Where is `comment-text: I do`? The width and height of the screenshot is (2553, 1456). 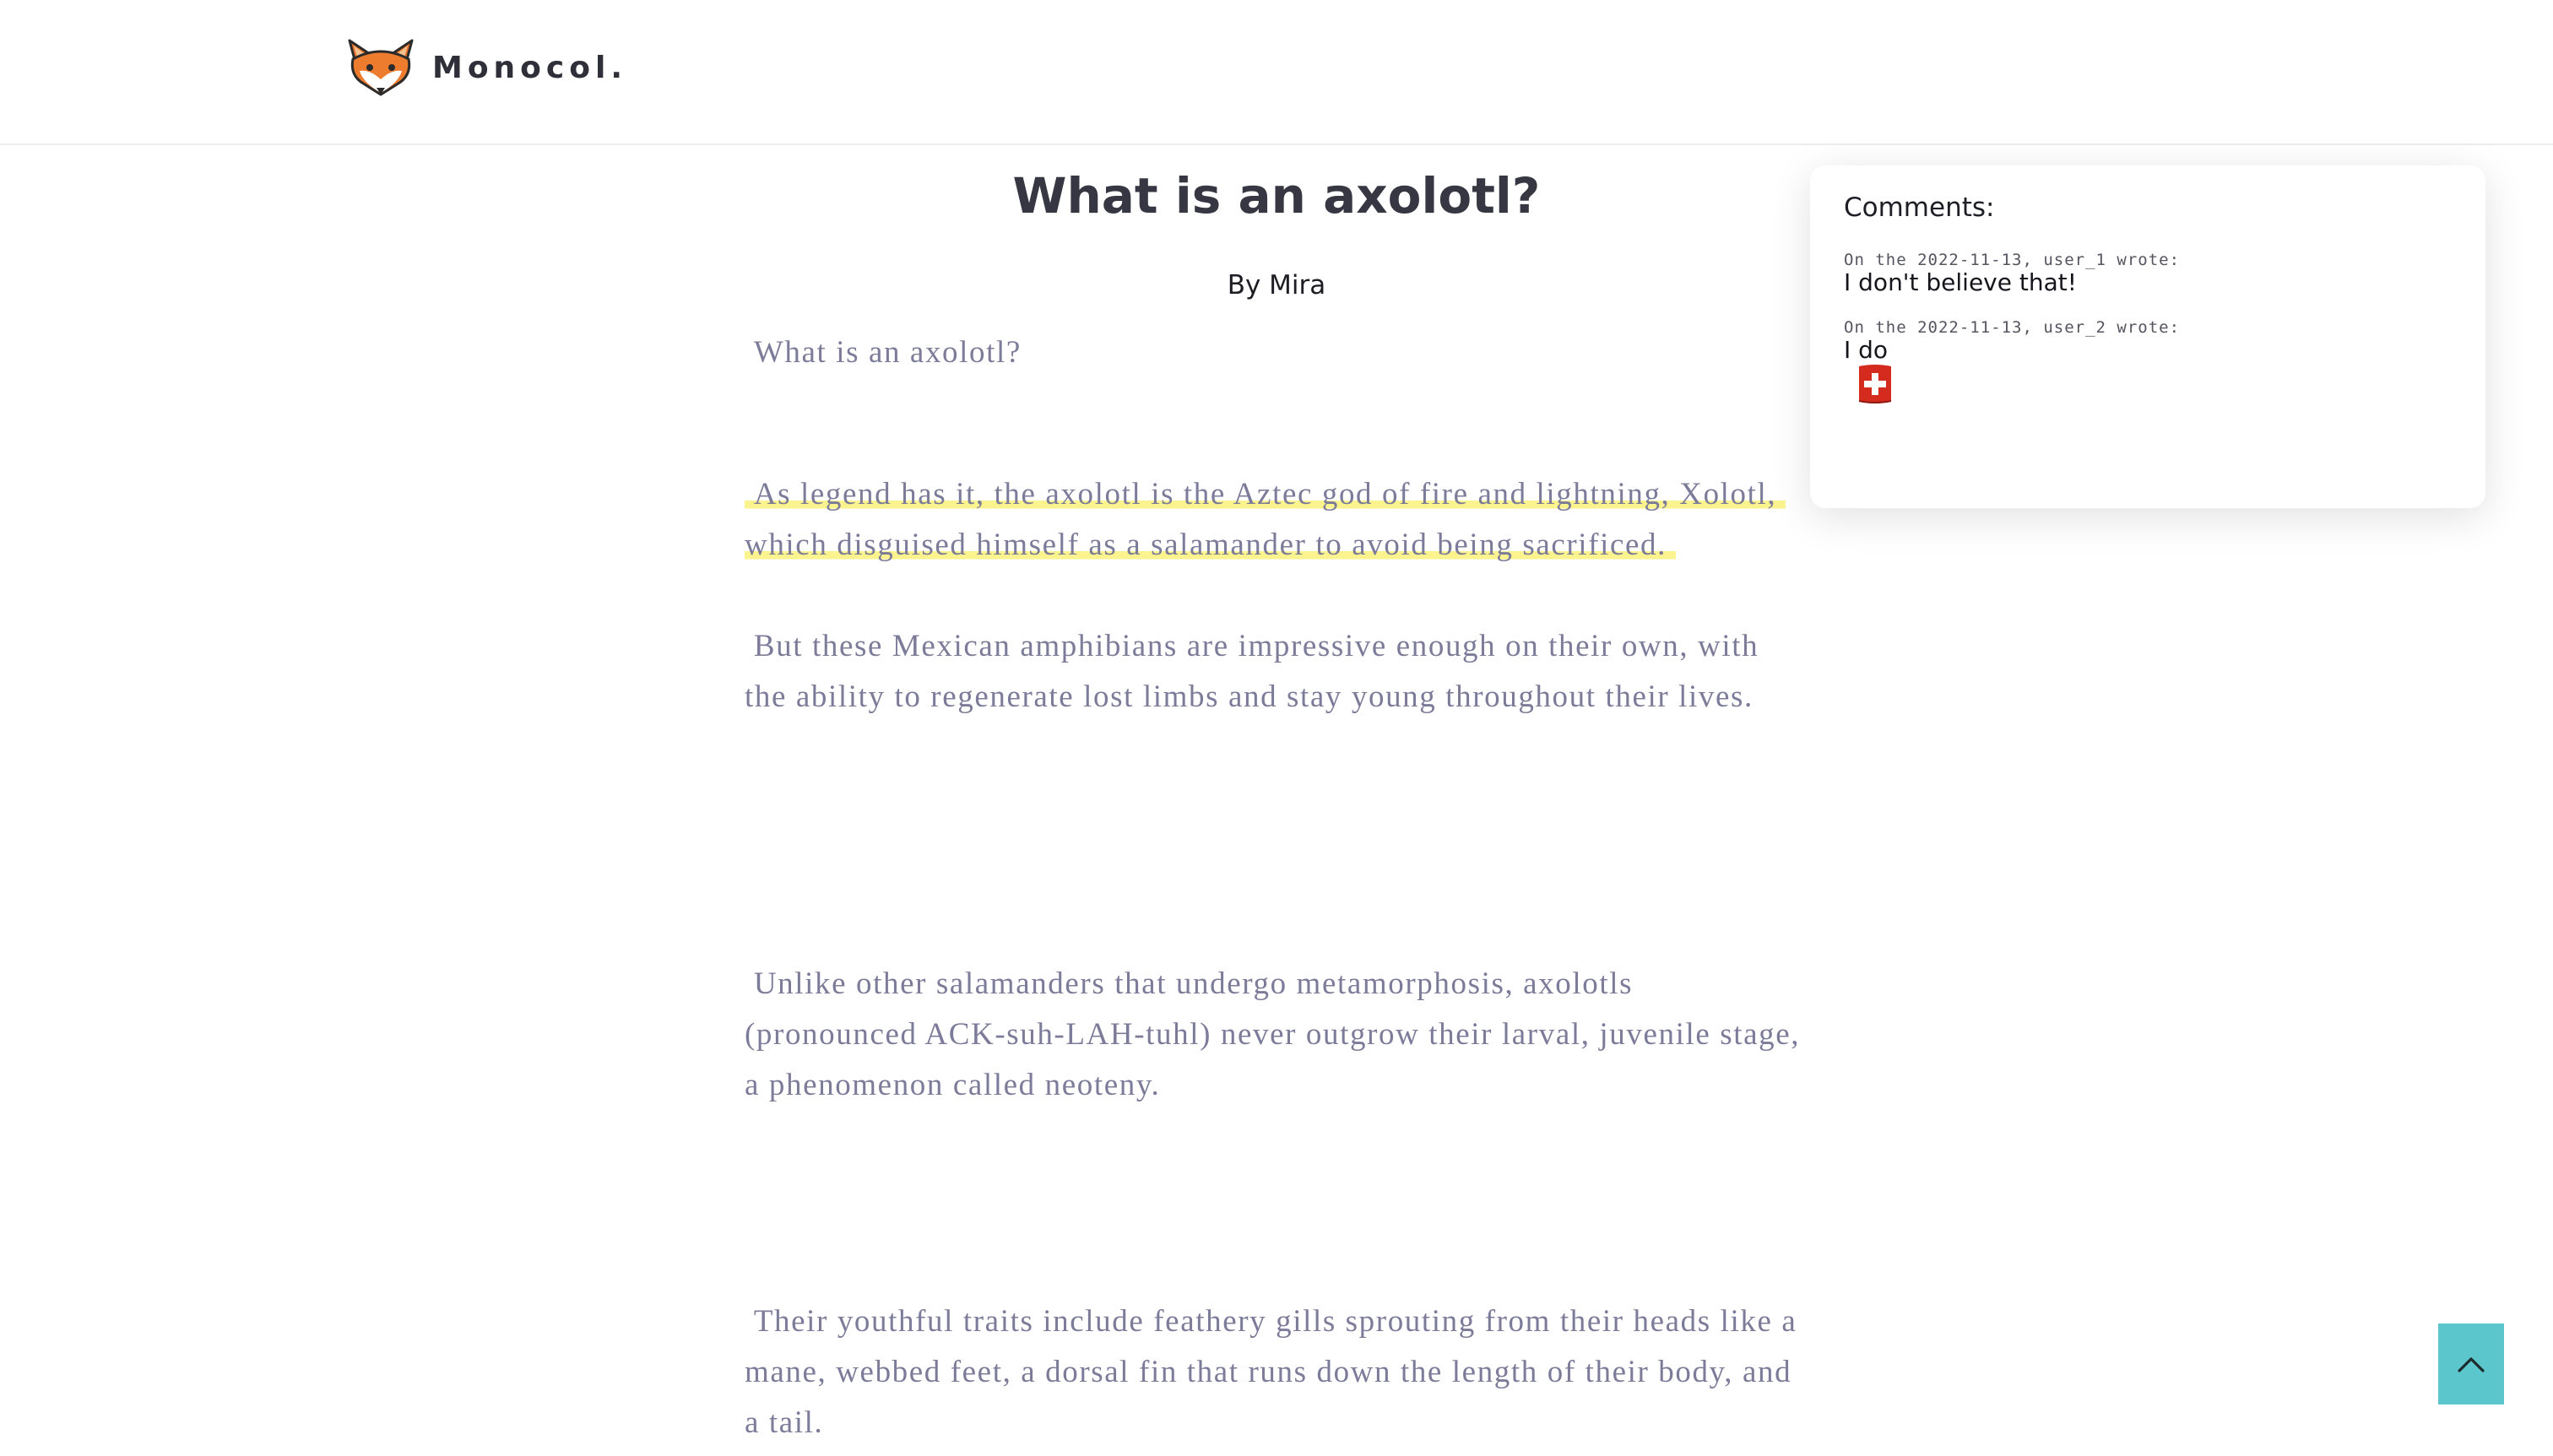 comment-text: I do is located at coordinates (1867, 350).